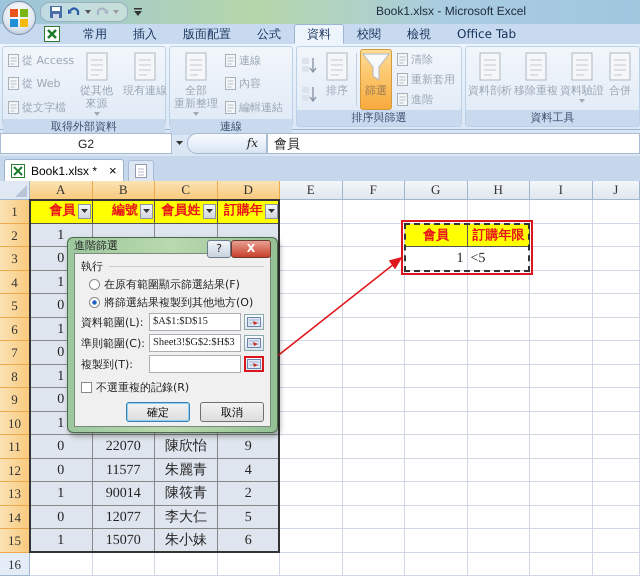 This screenshot has width=640, height=577. Describe the element at coordinates (138, 12) in the screenshot. I see `customize-caret-icon` at that location.